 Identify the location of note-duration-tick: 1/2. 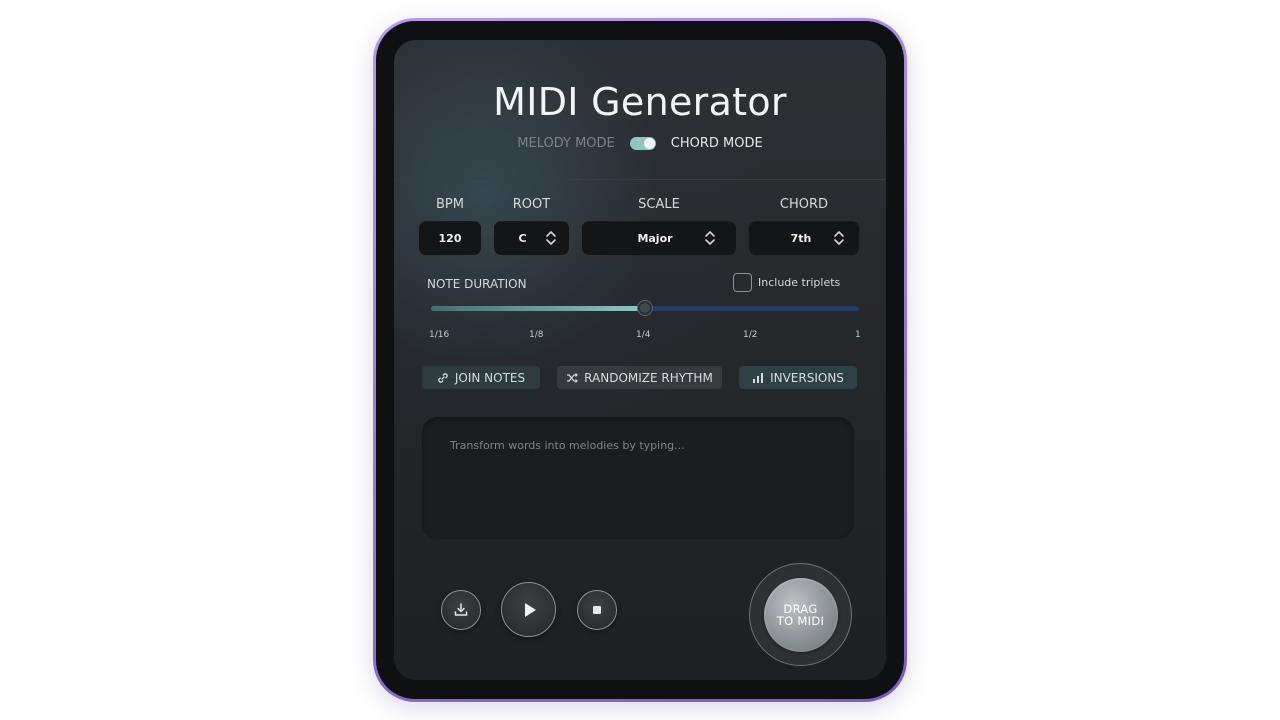
(750, 335).